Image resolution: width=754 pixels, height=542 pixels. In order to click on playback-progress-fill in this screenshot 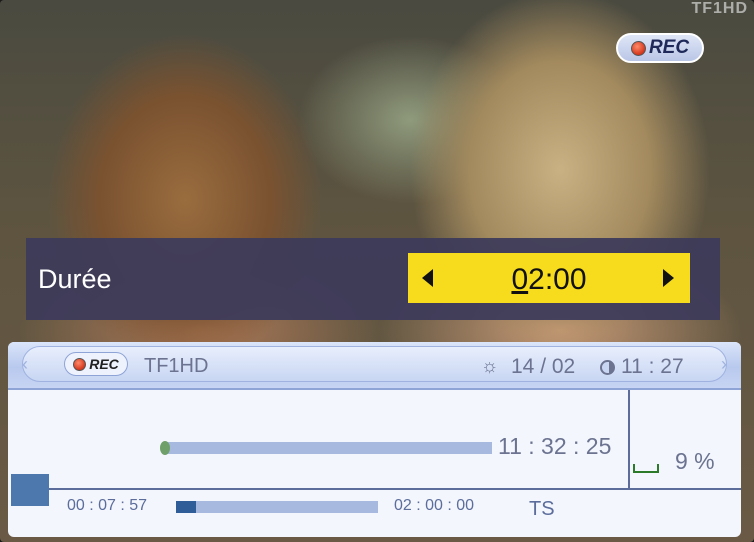, I will do `click(186, 507)`.